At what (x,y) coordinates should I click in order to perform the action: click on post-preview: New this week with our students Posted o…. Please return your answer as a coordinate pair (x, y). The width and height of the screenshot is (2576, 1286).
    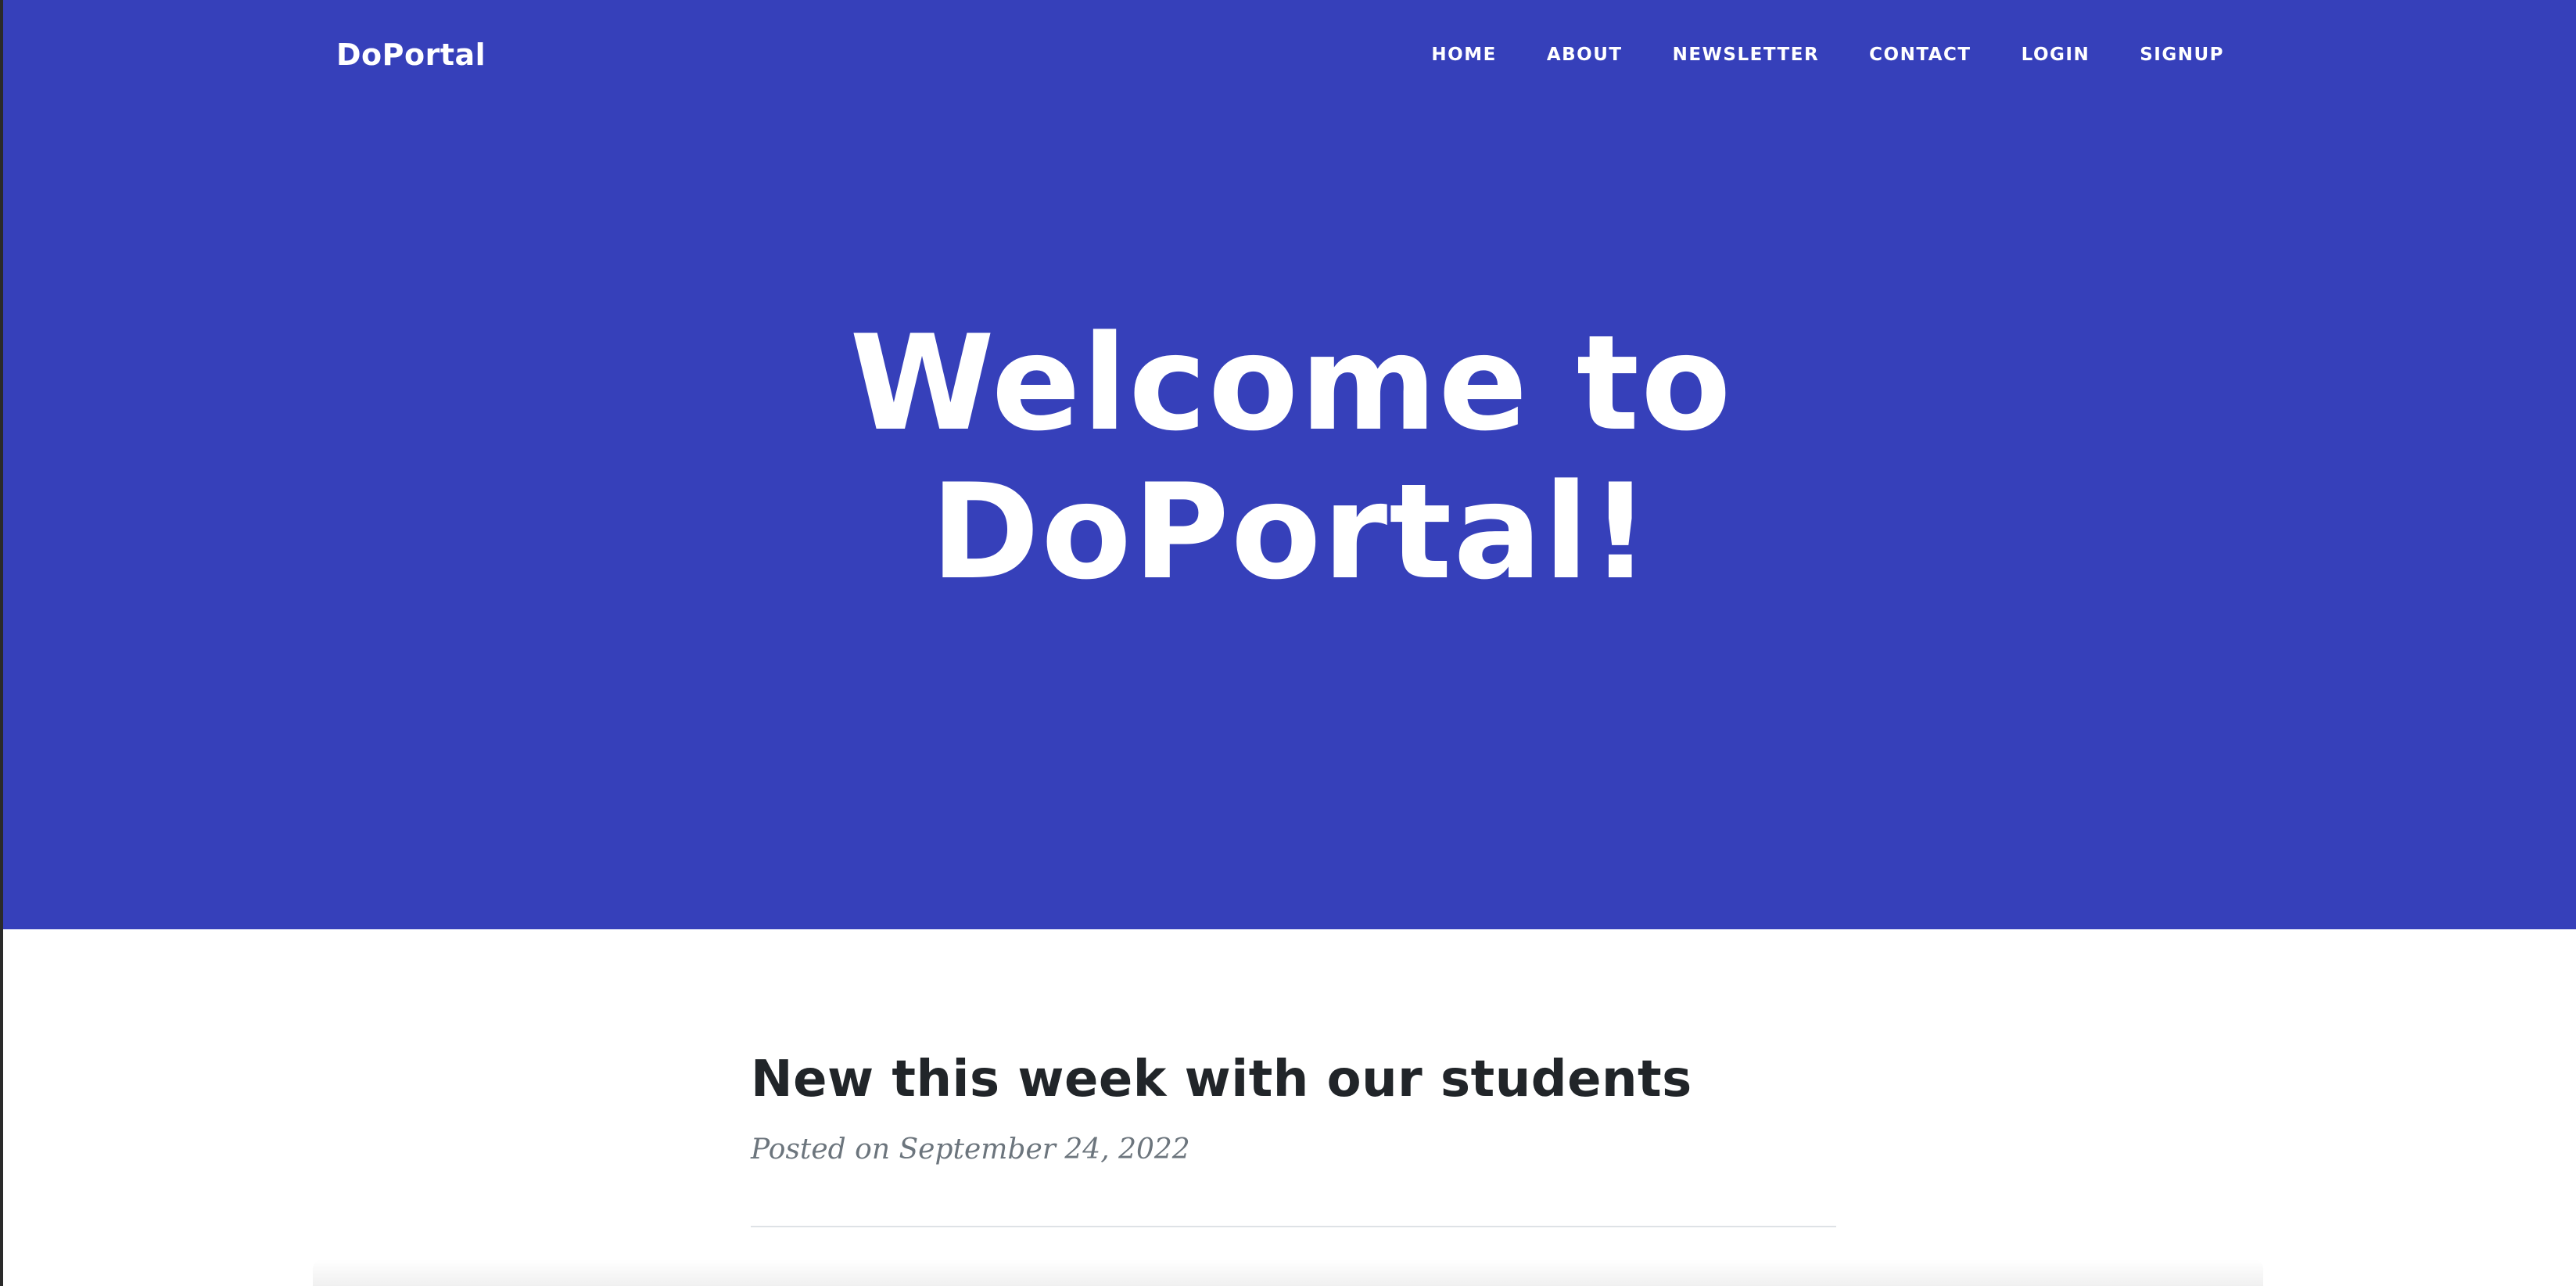
    Looking at the image, I should click on (1293, 1105).